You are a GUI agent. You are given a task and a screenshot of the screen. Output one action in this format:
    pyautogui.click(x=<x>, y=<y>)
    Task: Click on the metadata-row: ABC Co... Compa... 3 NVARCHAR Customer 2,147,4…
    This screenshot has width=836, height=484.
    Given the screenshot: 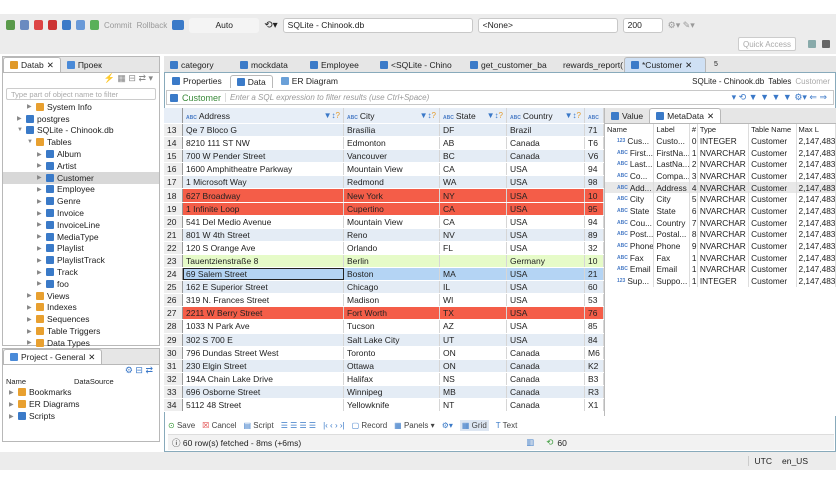 What is the action you would take?
    pyautogui.click(x=720, y=176)
    